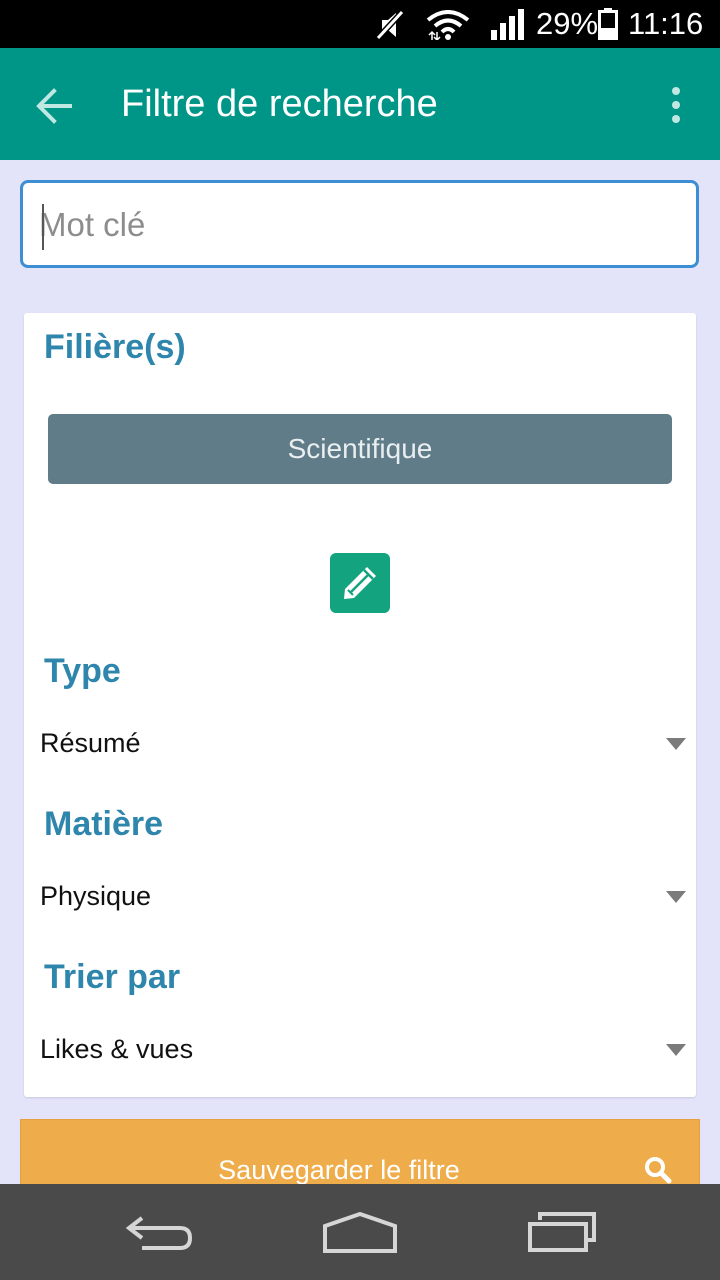 The width and height of the screenshot is (720, 1280). I want to click on save-filter-label: Sauvegarder le filtre, so click(339, 1170).